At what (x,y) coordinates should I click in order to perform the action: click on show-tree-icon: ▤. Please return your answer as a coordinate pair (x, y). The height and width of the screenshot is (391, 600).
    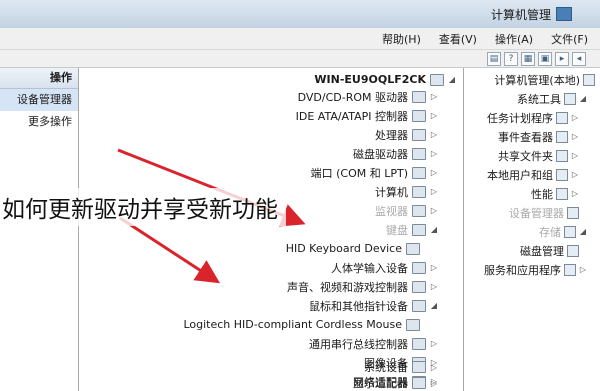
    Looking at the image, I should click on (494, 58).